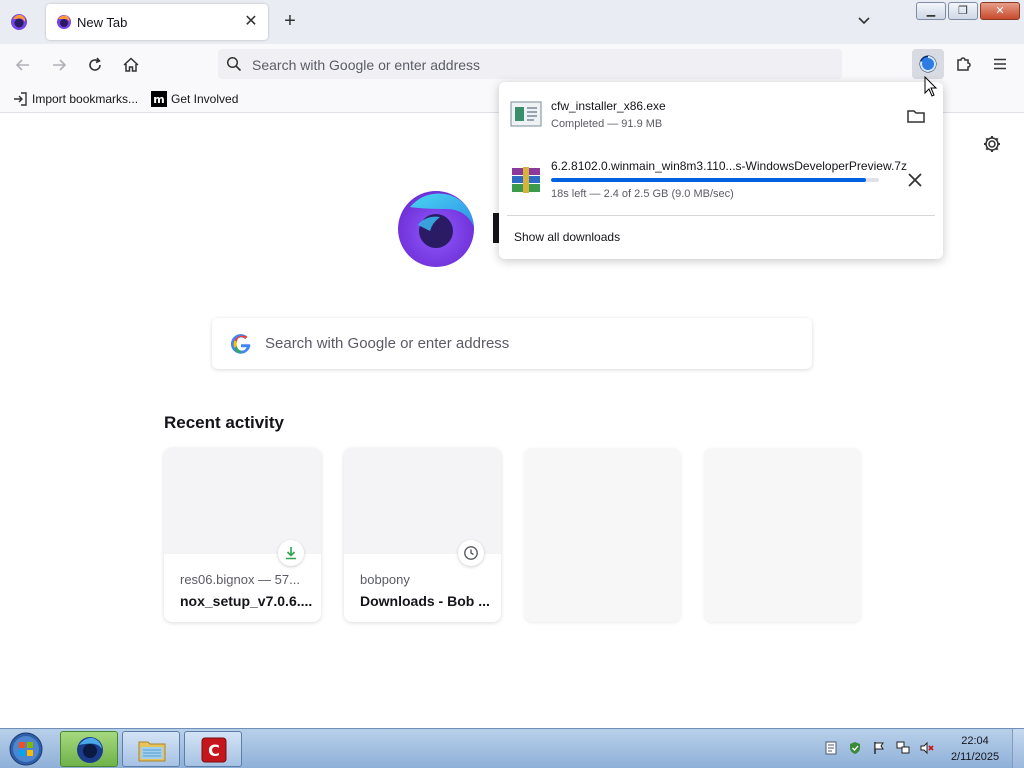 The height and width of the screenshot is (768, 1024). I want to click on download-icon, so click(291, 553).